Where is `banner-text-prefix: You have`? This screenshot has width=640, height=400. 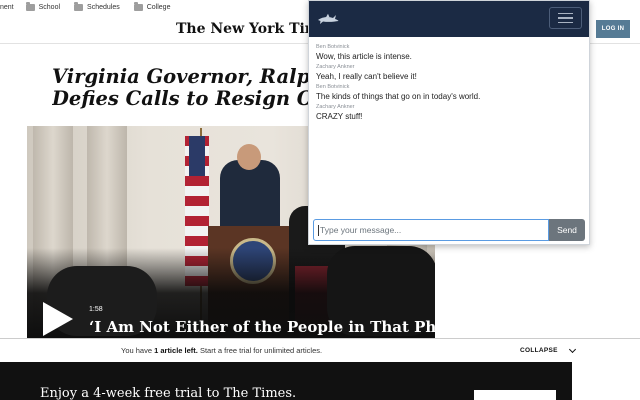
banner-text-prefix: You have is located at coordinates (138, 350).